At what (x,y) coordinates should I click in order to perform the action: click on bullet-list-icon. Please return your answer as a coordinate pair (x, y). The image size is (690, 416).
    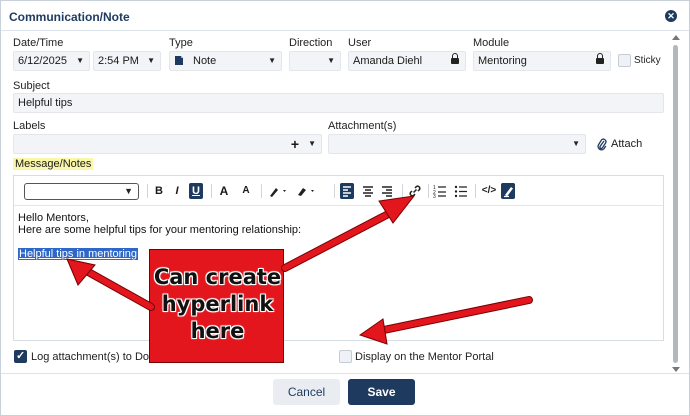
    Looking at the image, I should click on (461, 191).